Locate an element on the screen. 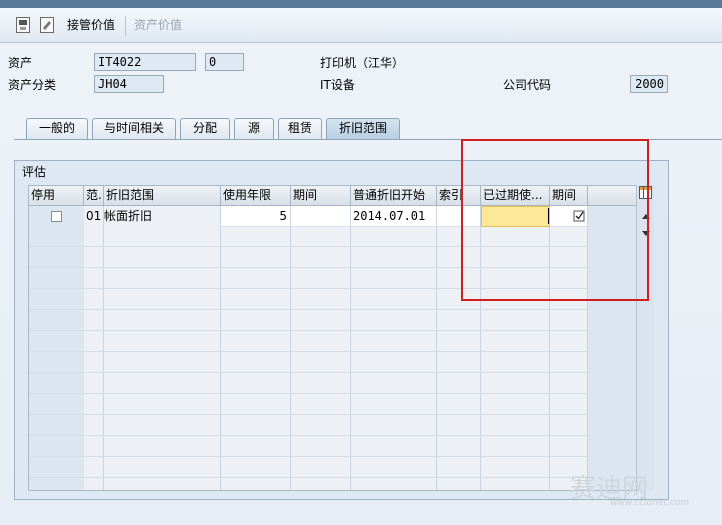  asset-subnumber-field: 0 is located at coordinates (224, 62).